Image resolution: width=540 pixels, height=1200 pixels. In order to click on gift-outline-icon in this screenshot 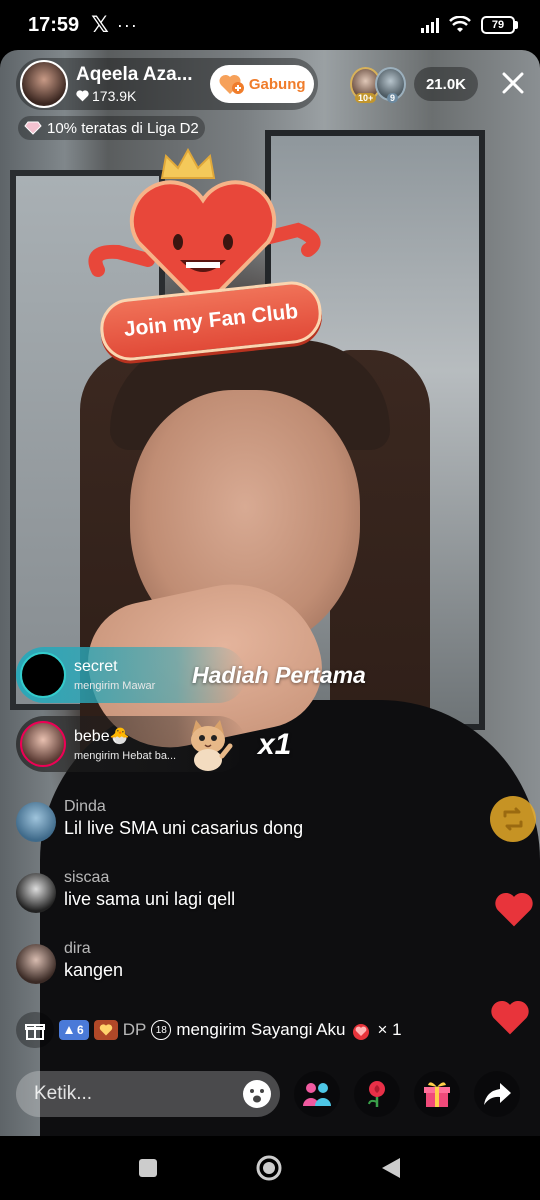, I will do `click(35, 1032)`.